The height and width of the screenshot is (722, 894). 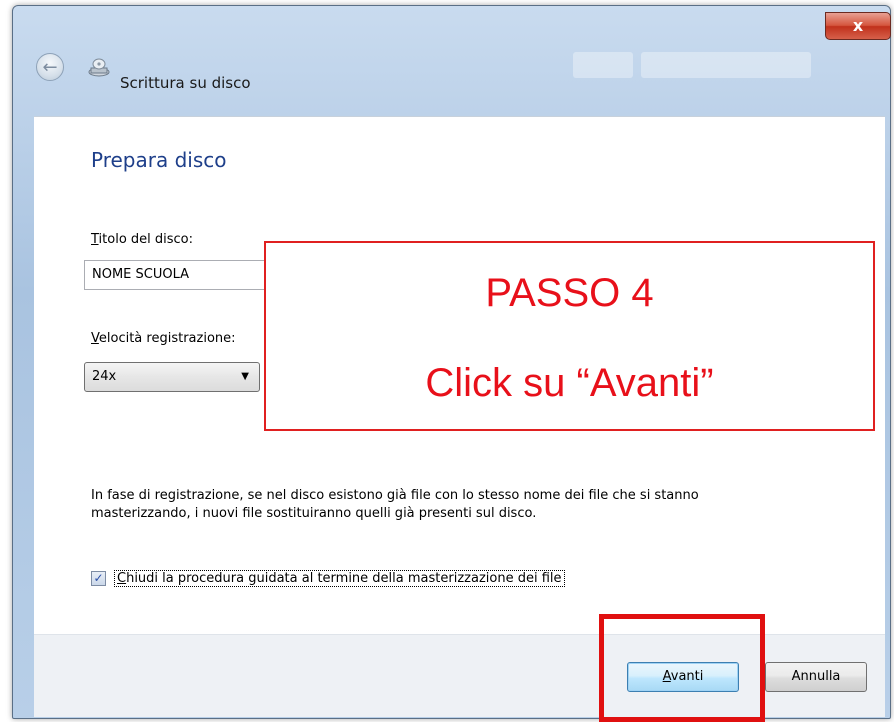 I want to click on access-key: C, so click(x=122, y=578).